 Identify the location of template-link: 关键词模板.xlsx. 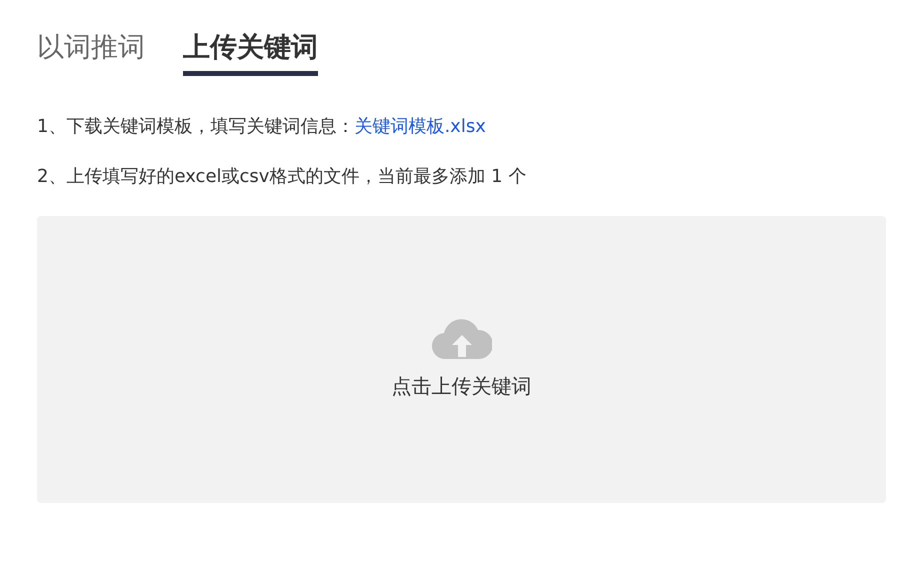
(420, 127).